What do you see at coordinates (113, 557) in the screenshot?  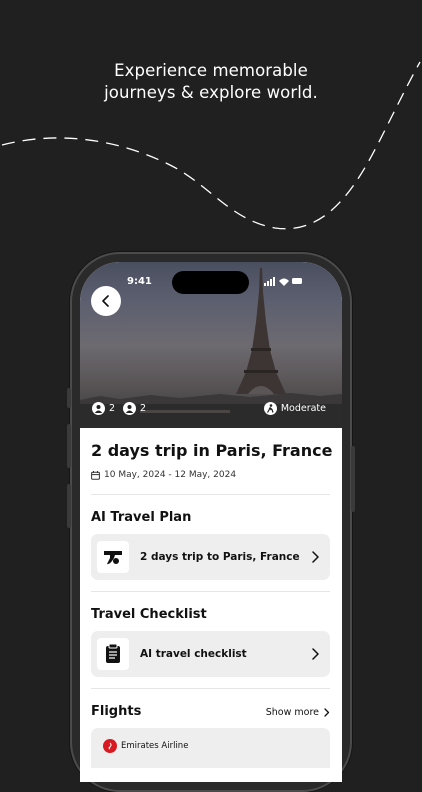 I see `travel-logo-icon` at bounding box center [113, 557].